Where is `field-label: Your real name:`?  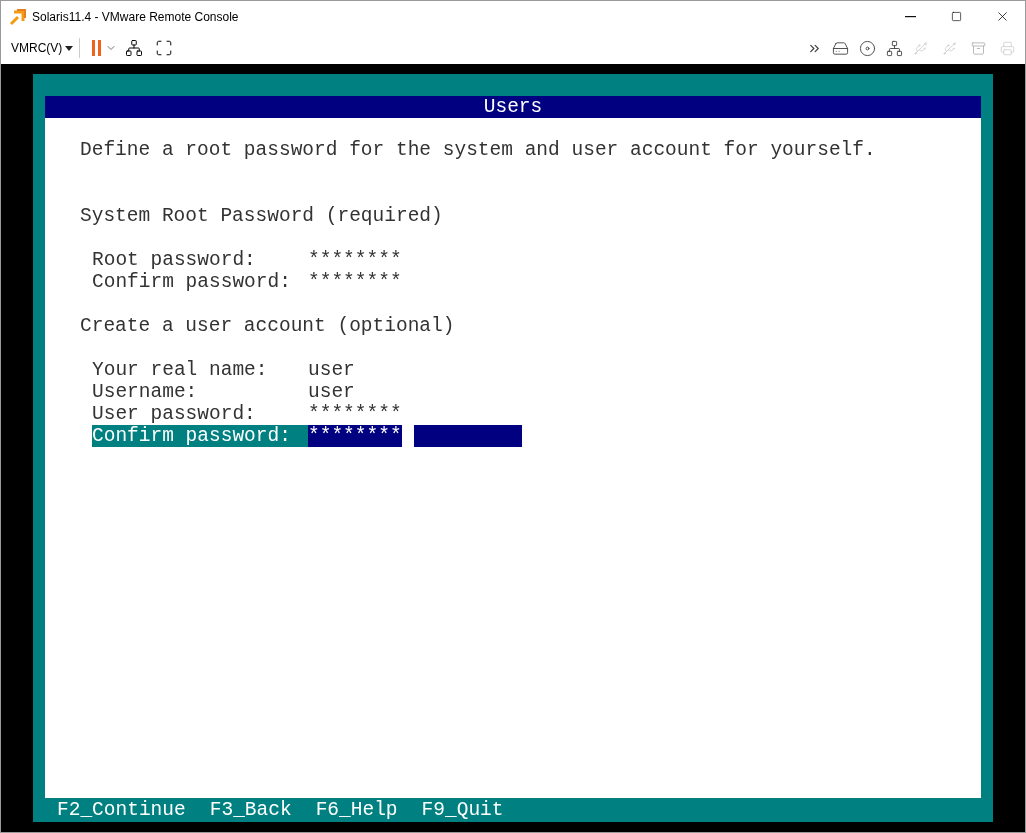 field-label: Your real name: is located at coordinates (180, 370).